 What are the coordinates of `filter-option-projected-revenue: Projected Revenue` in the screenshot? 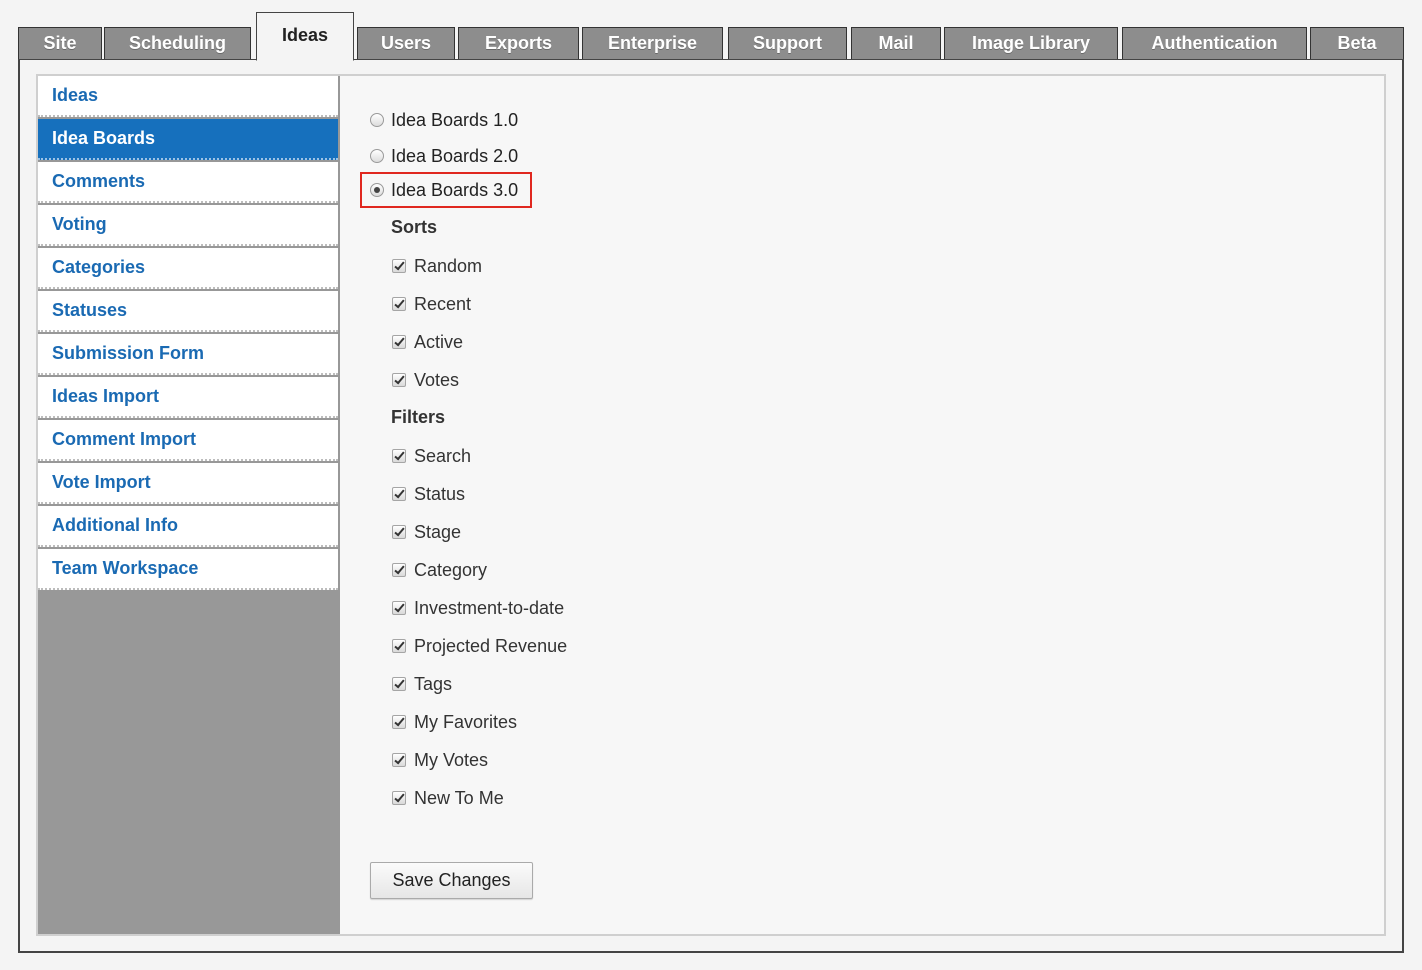 It's located at (479, 646).